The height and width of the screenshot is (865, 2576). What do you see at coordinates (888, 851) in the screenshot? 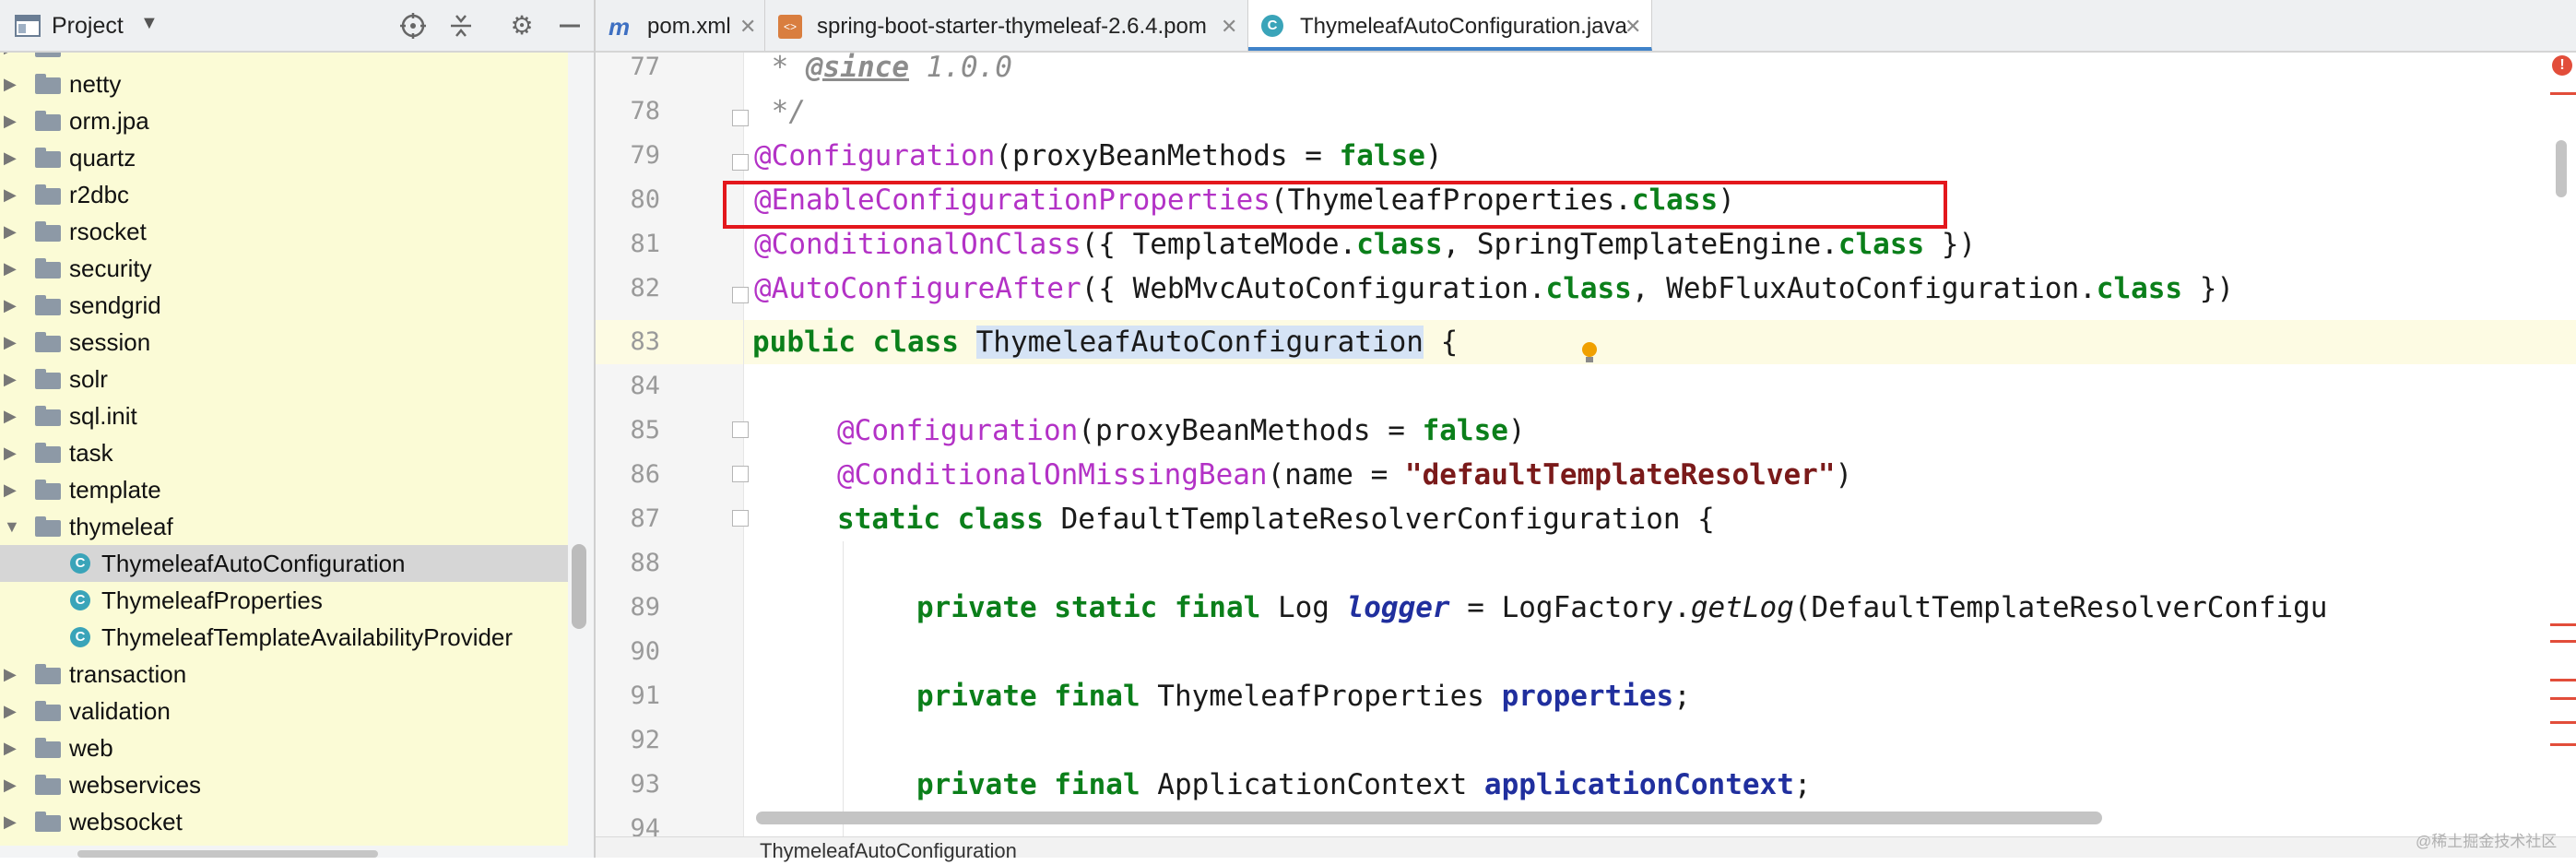
I see `breadcrumb-item: ThymeleafAutoConfiguration` at bounding box center [888, 851].